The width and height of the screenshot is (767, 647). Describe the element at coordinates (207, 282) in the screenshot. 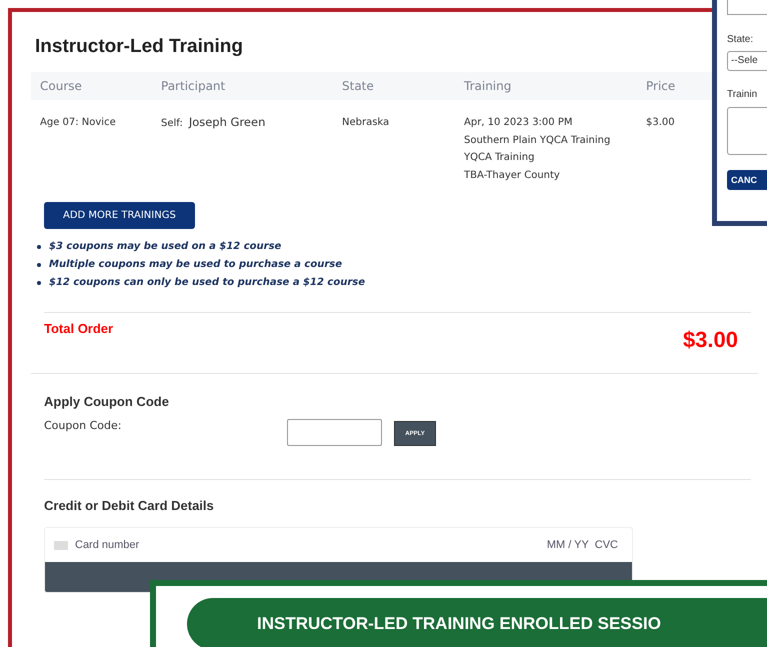

I see `coupon-note: $12 coupons can only be used to purchase a $12 course` at that location.